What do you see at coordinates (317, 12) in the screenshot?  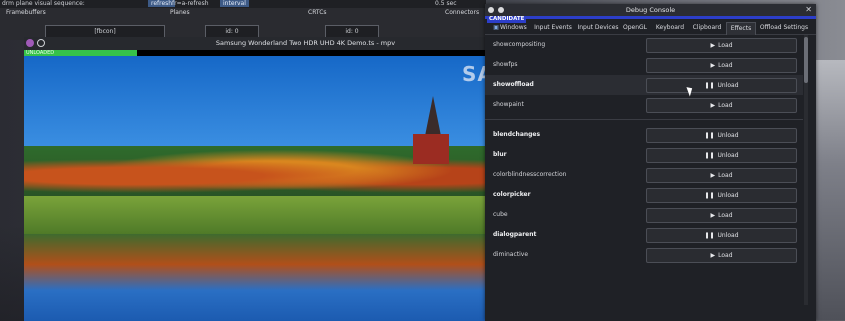 I see `column-crtcs: CRTCs` at bounding box center [317, 12].